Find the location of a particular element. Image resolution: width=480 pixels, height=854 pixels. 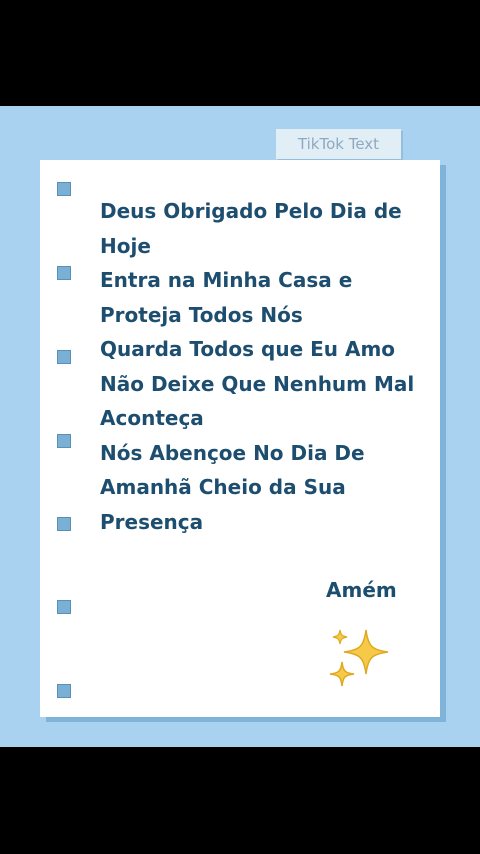

sparkles-icon is located at coordinates (359, 658).